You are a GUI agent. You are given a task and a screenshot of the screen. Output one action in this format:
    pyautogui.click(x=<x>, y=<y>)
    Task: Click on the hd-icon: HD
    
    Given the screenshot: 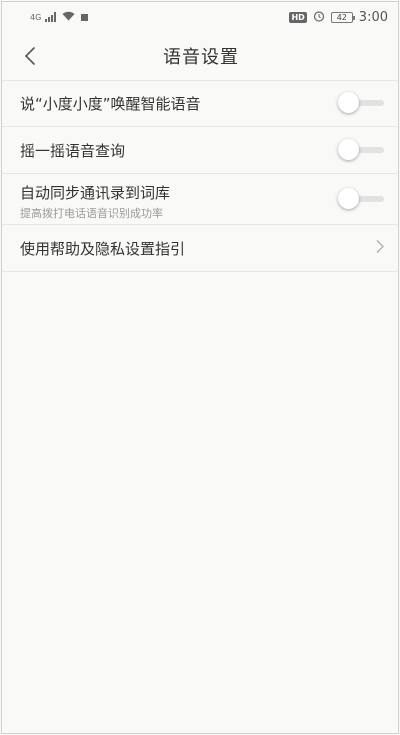 What is the action you would take?
    pyautogui.click(x=298, y=17)
    